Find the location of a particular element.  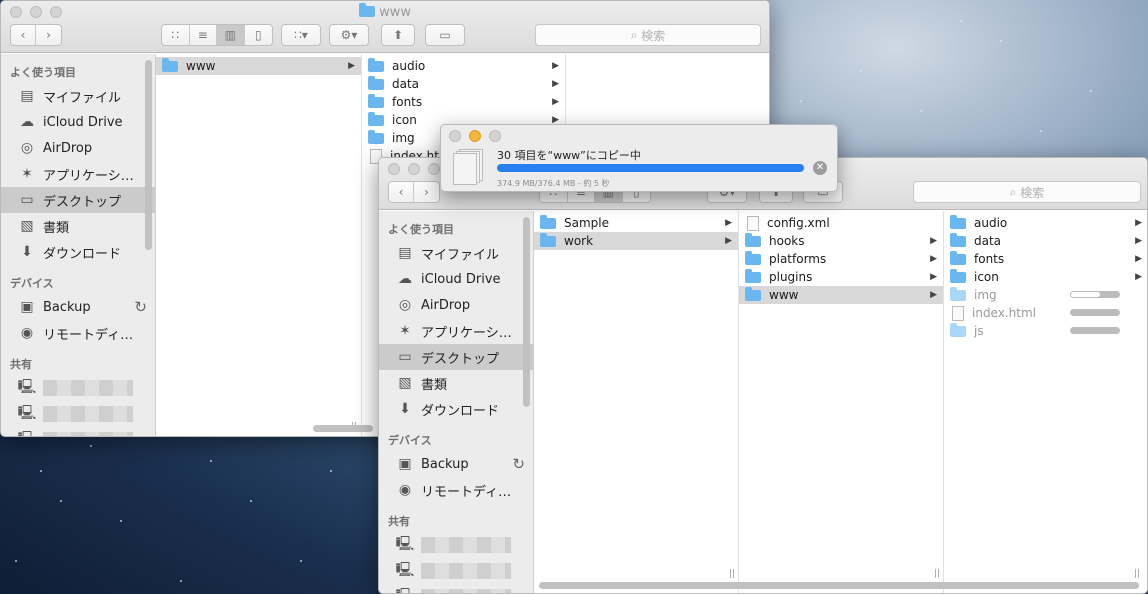

browser-column-1: www ▶ is located at coordinates (259, 245).